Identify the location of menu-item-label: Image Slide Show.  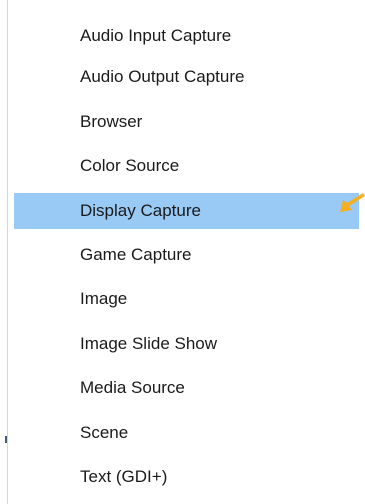
(149, 343).